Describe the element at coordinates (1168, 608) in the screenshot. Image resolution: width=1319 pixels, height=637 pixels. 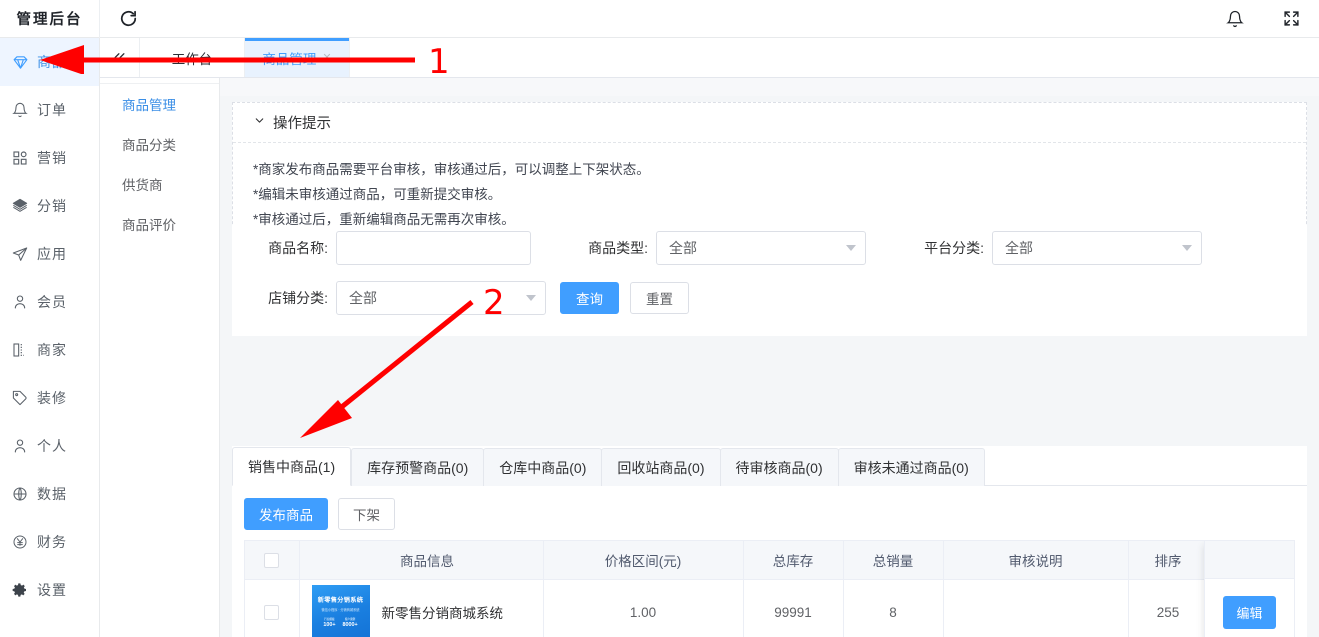
I see `sort-cell: 255` at that location.